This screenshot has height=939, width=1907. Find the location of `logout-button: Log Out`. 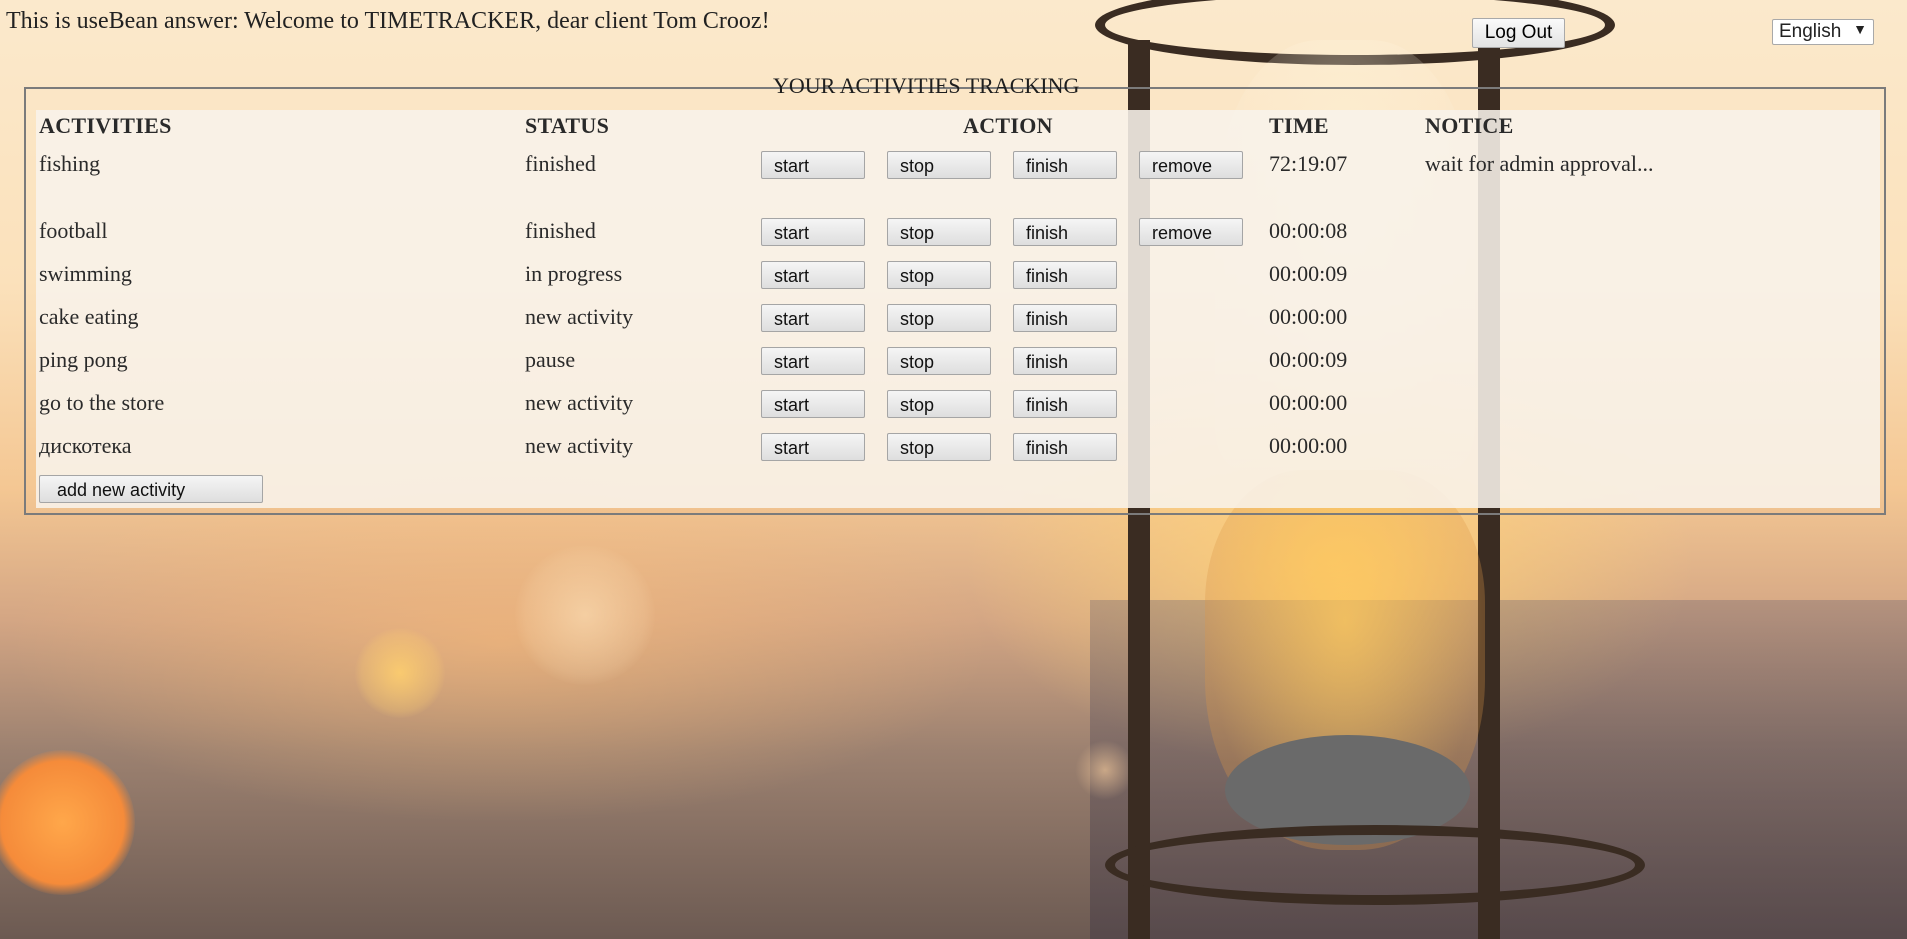

logout-button: Log Out is located at coordinates (1518, 33).